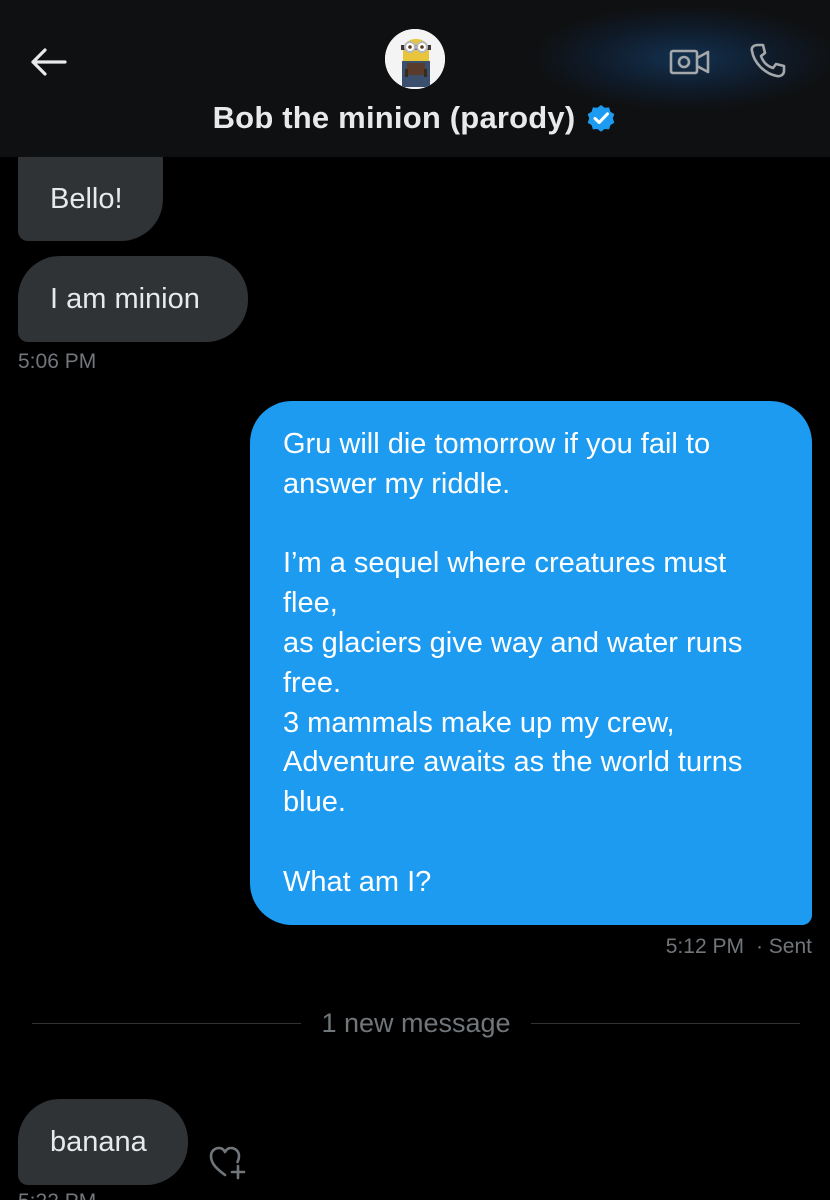 Image resolution: width=830 pixels, height=1200 pixels. I want to click on back-button, so click(48, 62).